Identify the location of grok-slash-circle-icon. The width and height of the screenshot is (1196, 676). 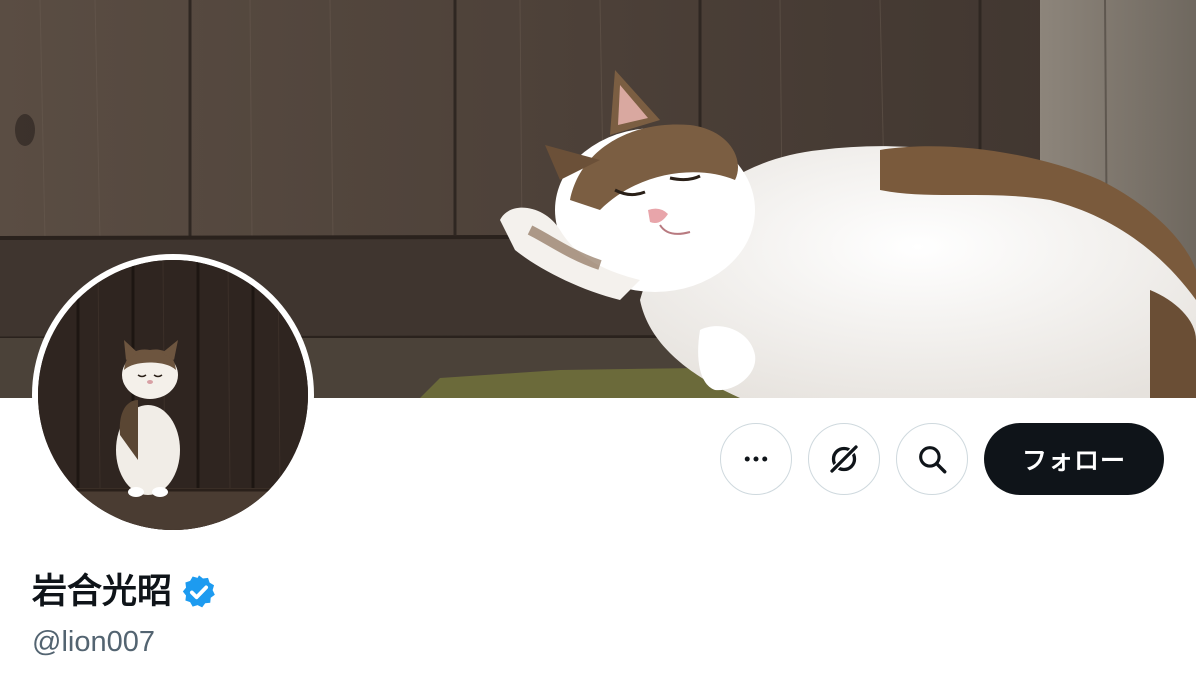
(844, 459).